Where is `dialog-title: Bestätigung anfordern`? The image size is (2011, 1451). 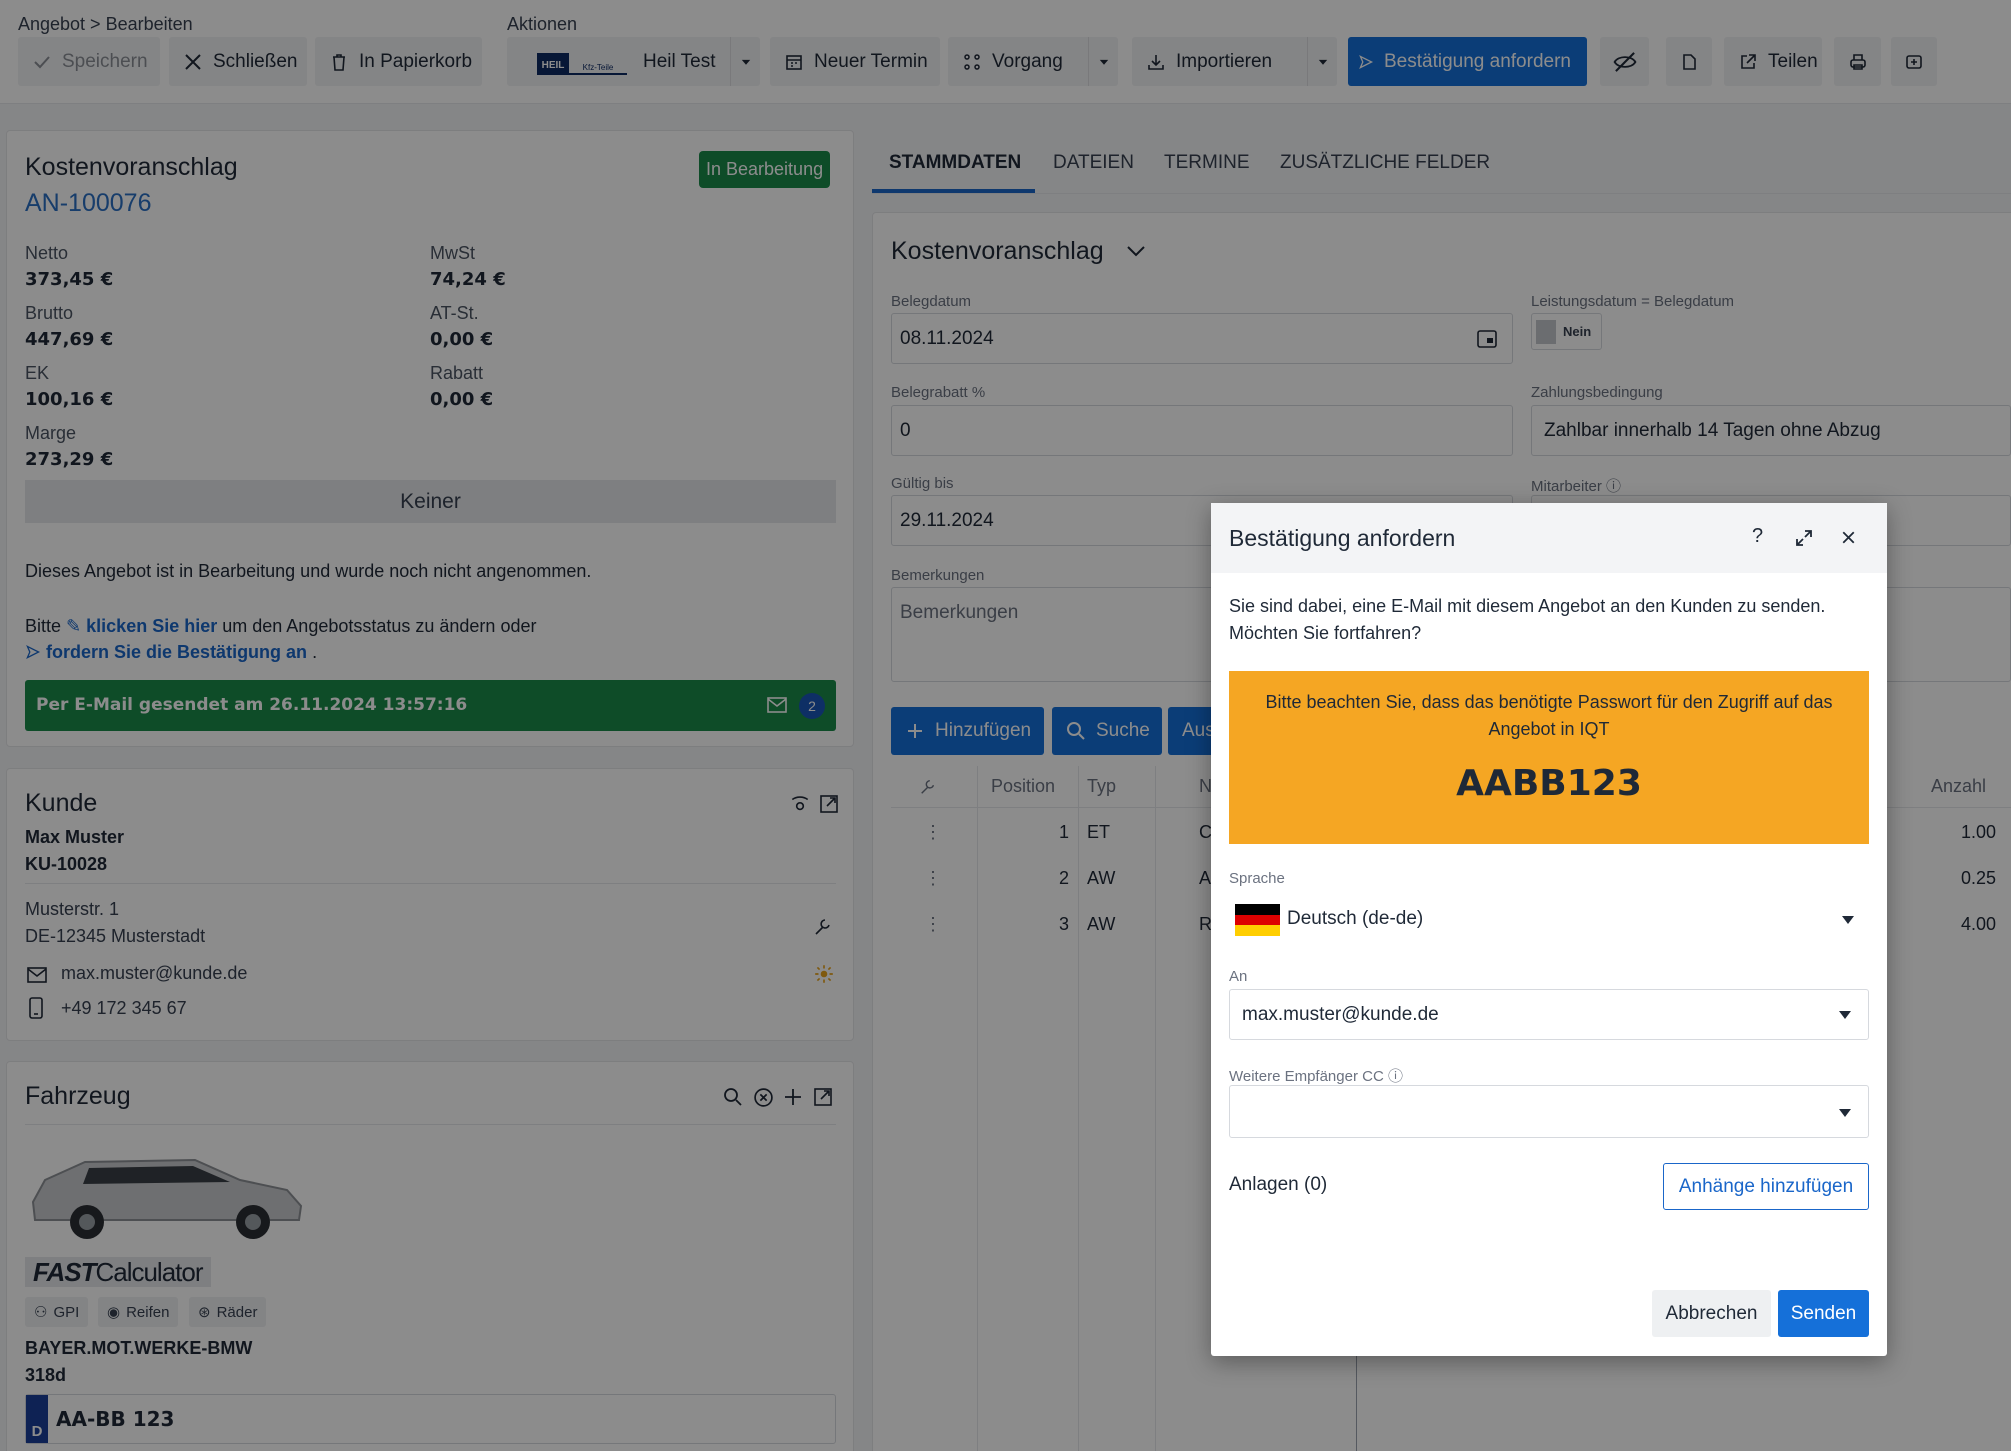 dialog-title: Bestätigung anfordern is located at coordinates (1342, 538).